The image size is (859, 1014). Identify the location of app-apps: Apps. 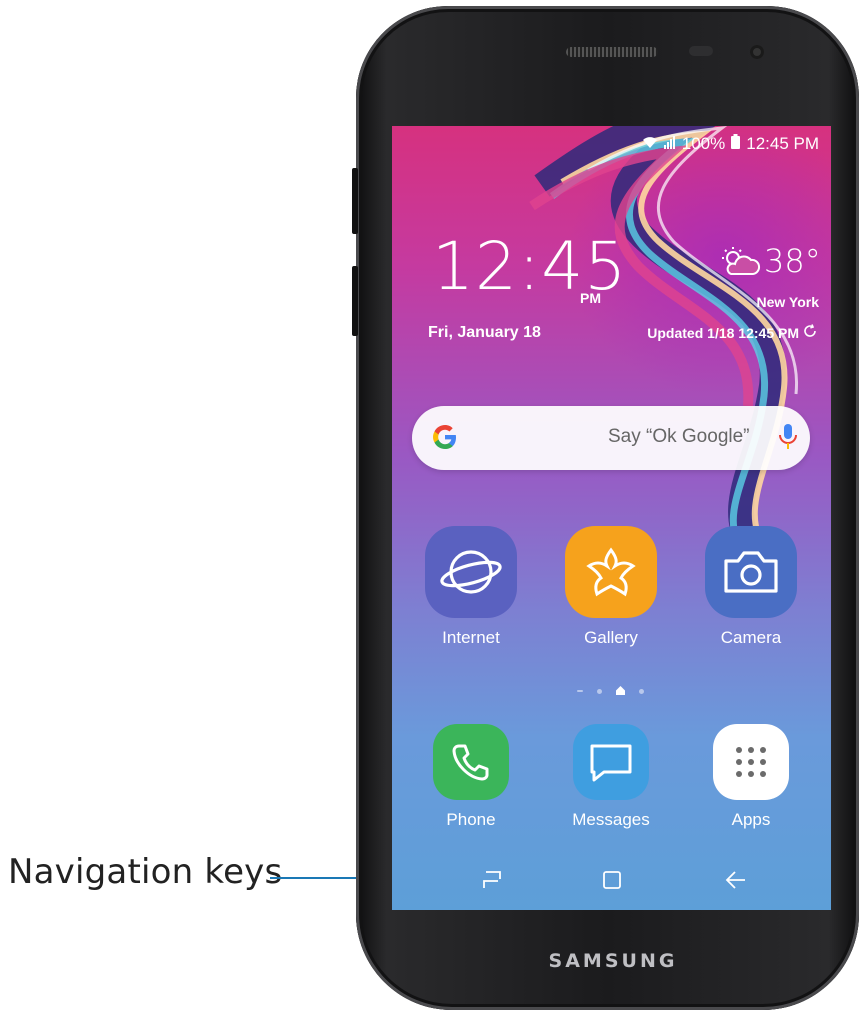
(751, 777).